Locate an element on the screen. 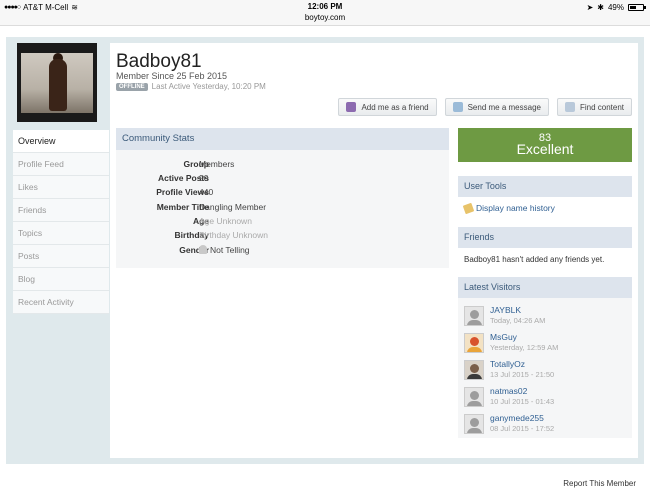  visitor-time: Yesterday, 12:59 AM is located at coordinates (524, 347).